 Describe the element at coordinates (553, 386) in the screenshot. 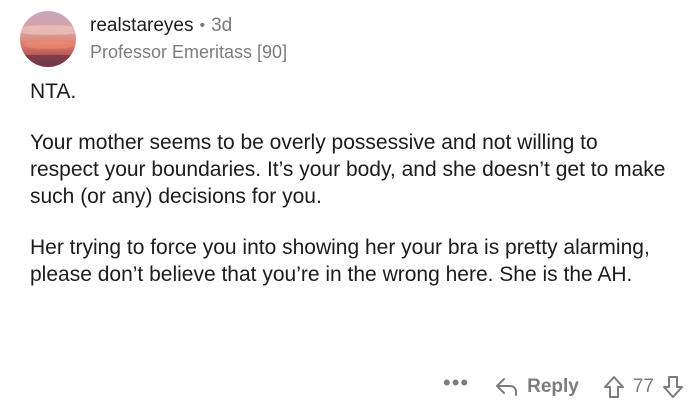

I see `reply-label: Reply` at that location.